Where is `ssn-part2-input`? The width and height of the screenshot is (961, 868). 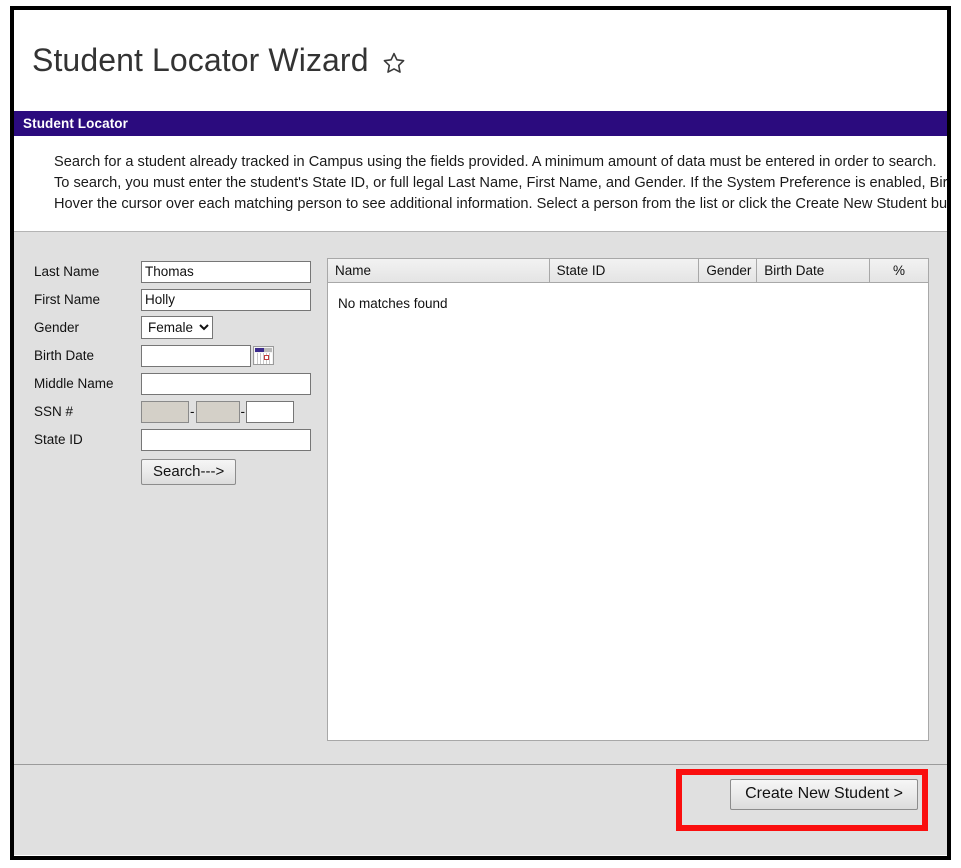
ssn-part2-input is located at coordinates (217, 411).